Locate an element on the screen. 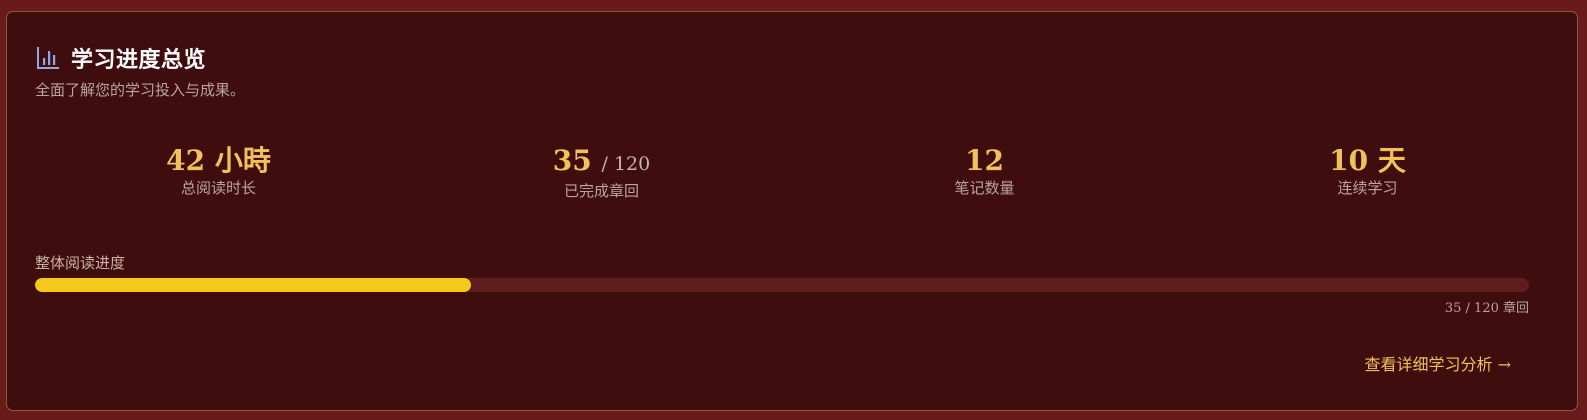  stat-value: 10 天 is located at coordinates (1367, 160).